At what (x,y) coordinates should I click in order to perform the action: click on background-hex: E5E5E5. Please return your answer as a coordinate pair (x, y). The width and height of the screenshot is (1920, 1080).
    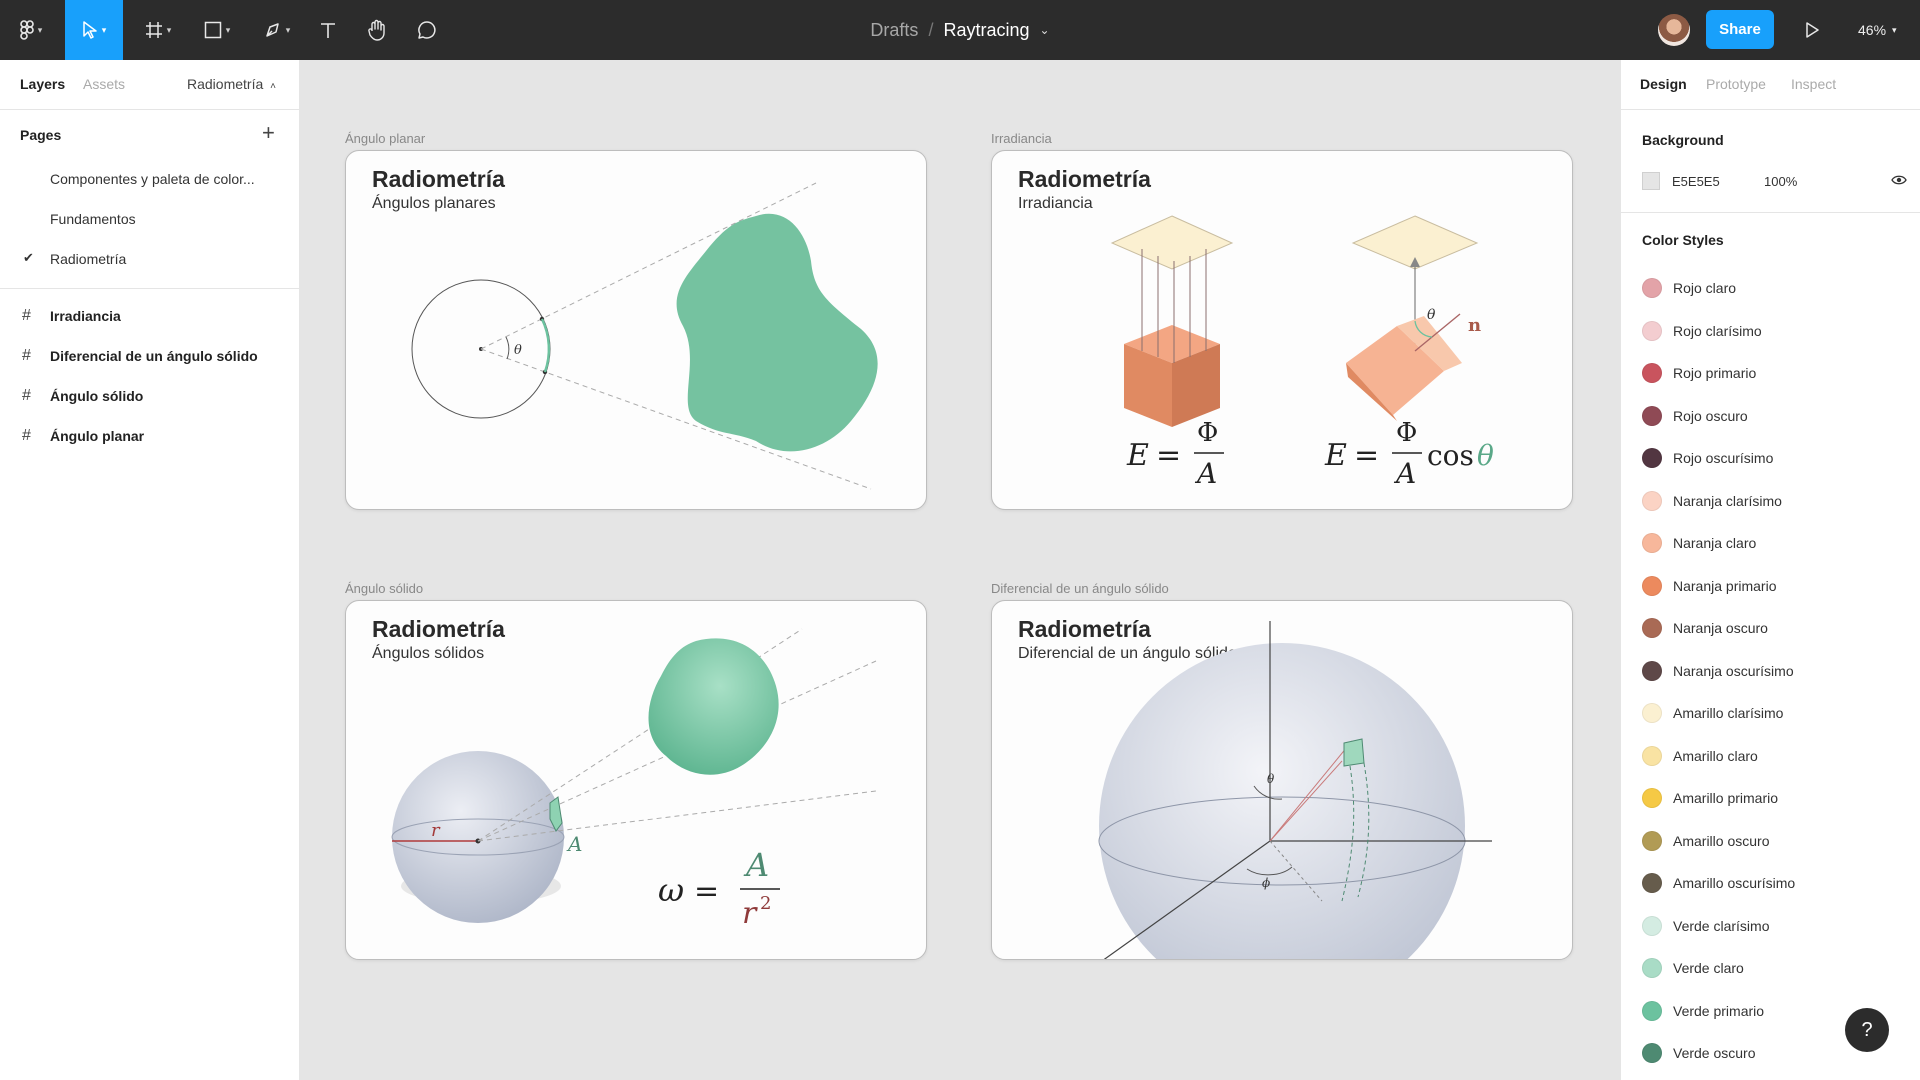
    Looking at the image, I should click on (1718, 181).